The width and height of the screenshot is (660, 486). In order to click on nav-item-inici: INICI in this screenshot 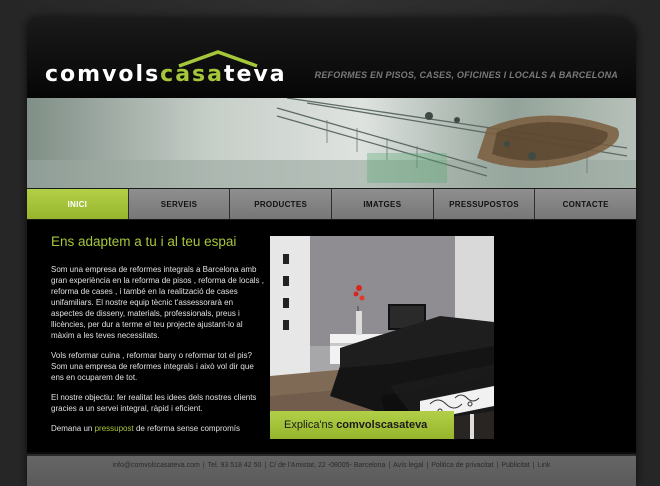, I will do `click(78, 204)`.